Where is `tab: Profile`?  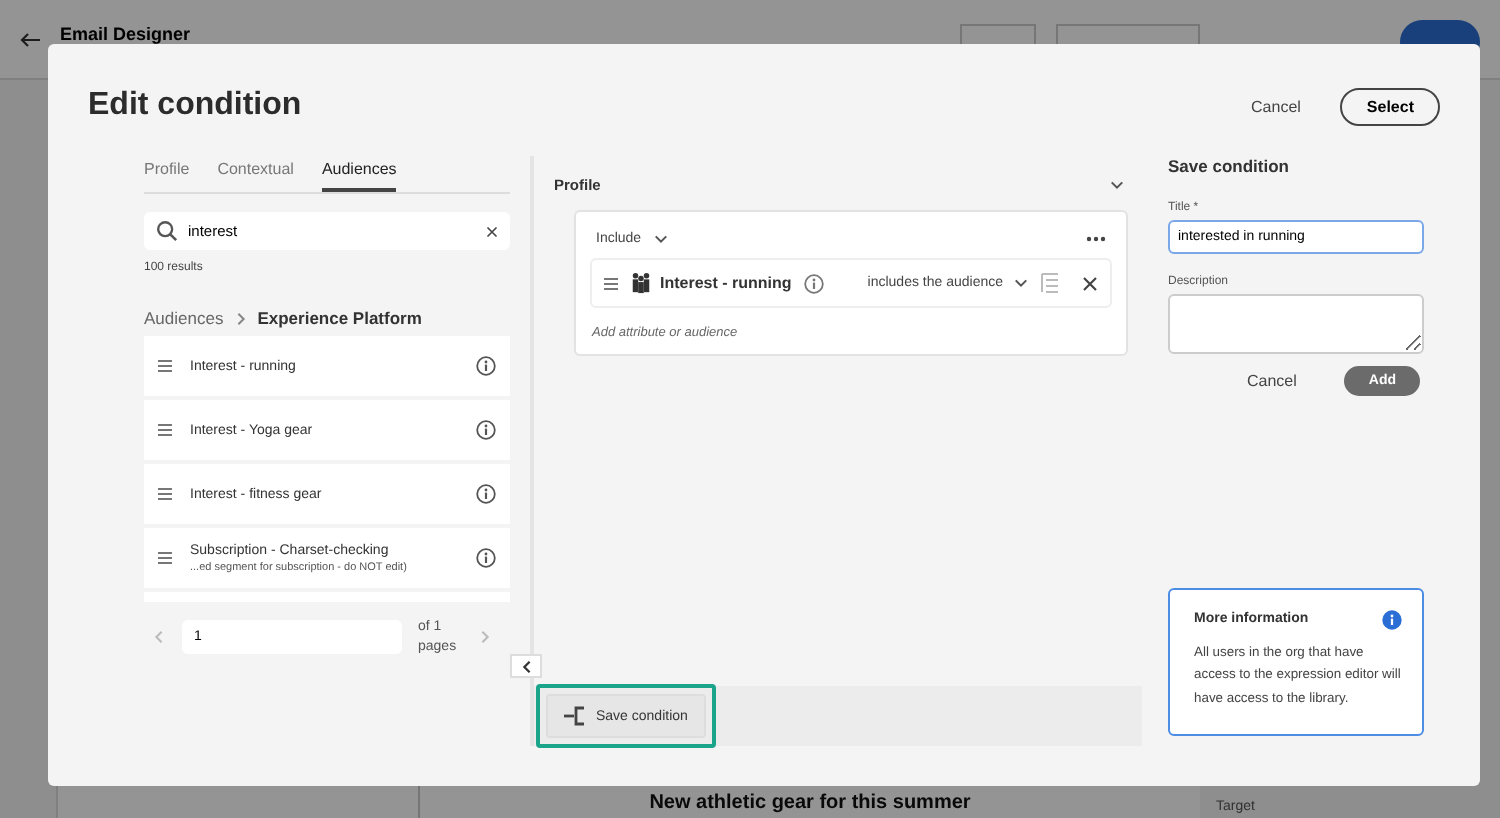 tab: Profile is located at coordinates (167, 174).